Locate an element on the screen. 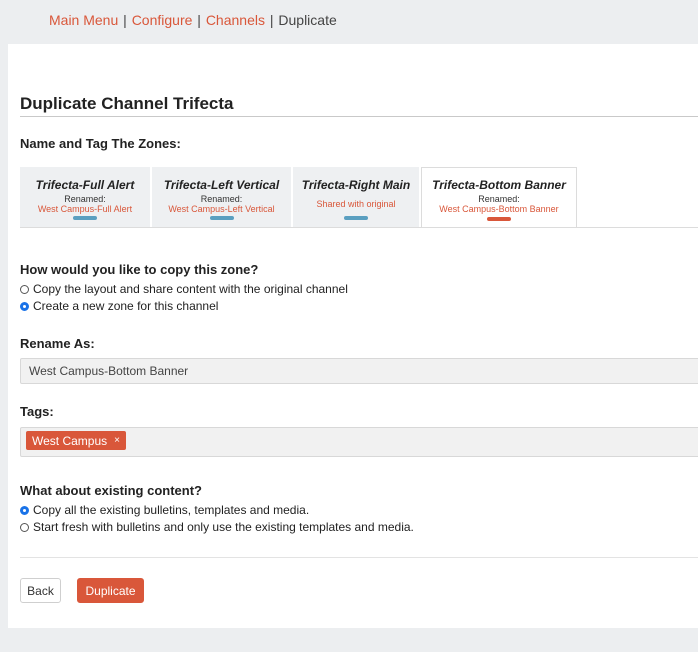  breadcrumb-configure: Configure is located at coordinates (162, 20).